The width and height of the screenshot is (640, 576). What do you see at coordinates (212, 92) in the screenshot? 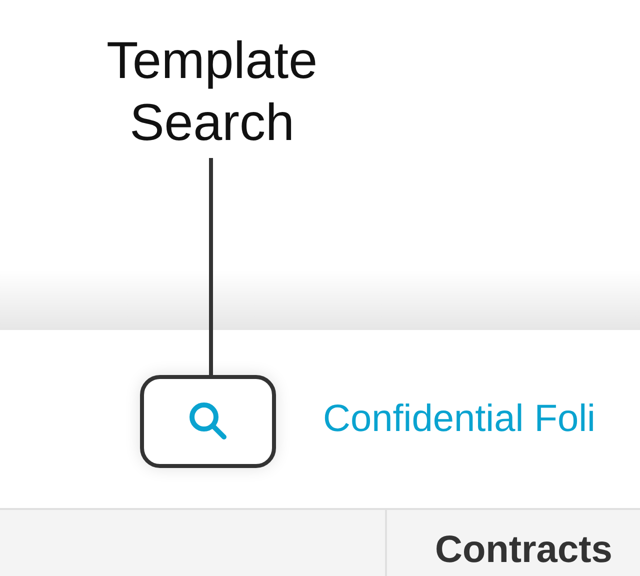
I see `callout-title: Template Search` at bounding box center [212, 92].